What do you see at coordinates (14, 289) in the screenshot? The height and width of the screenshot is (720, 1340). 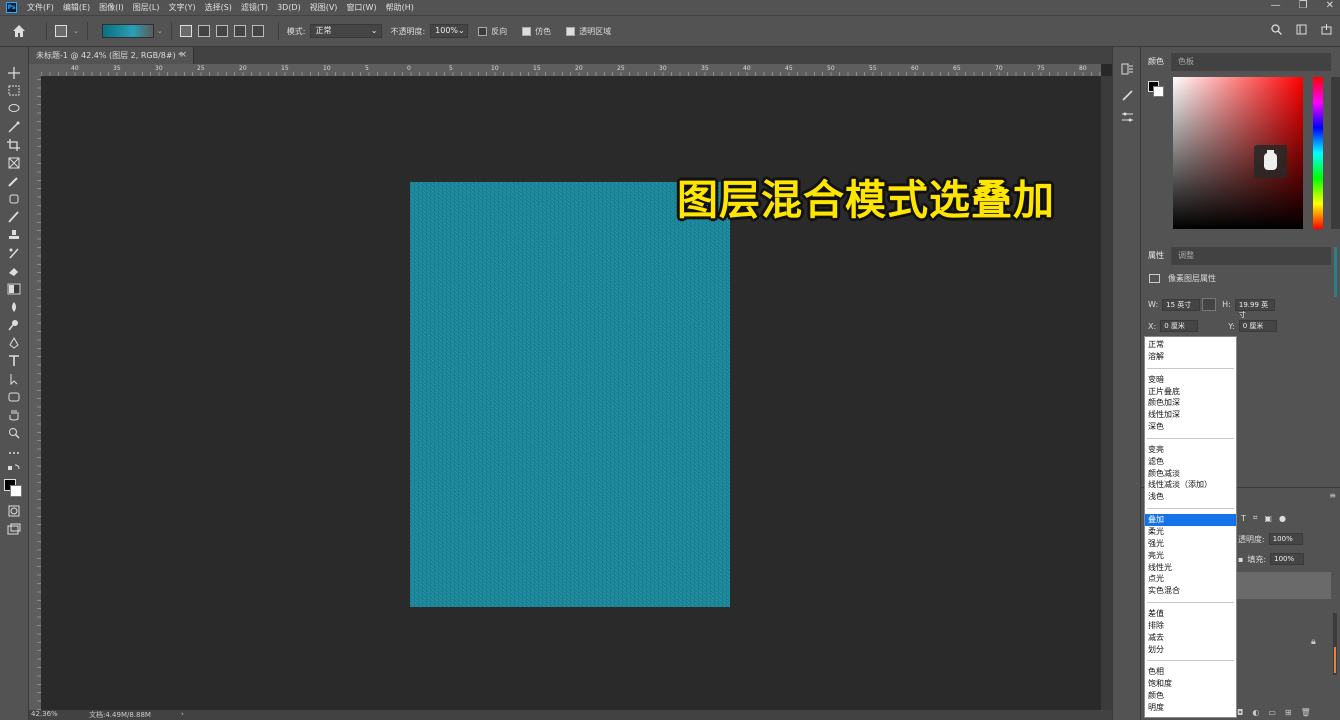 I see `gradient-tool-icon` at bounding box center [14, 289].